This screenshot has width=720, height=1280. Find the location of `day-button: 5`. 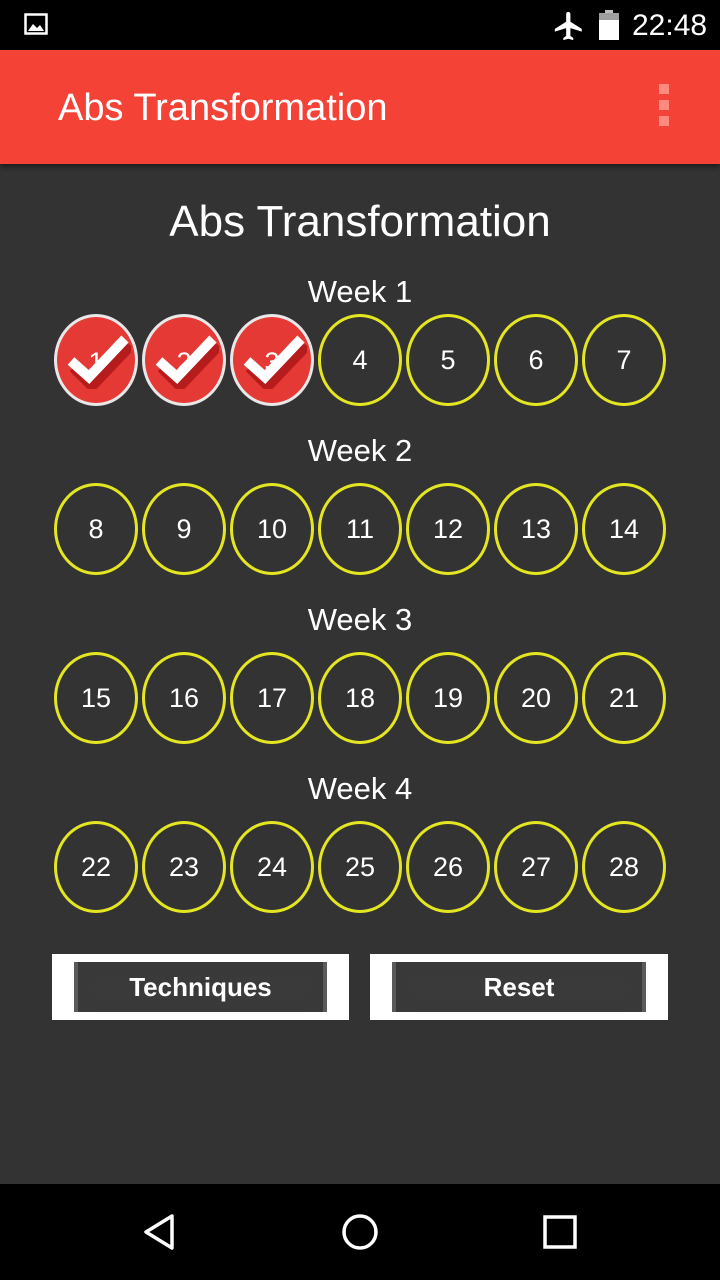

day-button: 5 is located at coordinates (448, 360).